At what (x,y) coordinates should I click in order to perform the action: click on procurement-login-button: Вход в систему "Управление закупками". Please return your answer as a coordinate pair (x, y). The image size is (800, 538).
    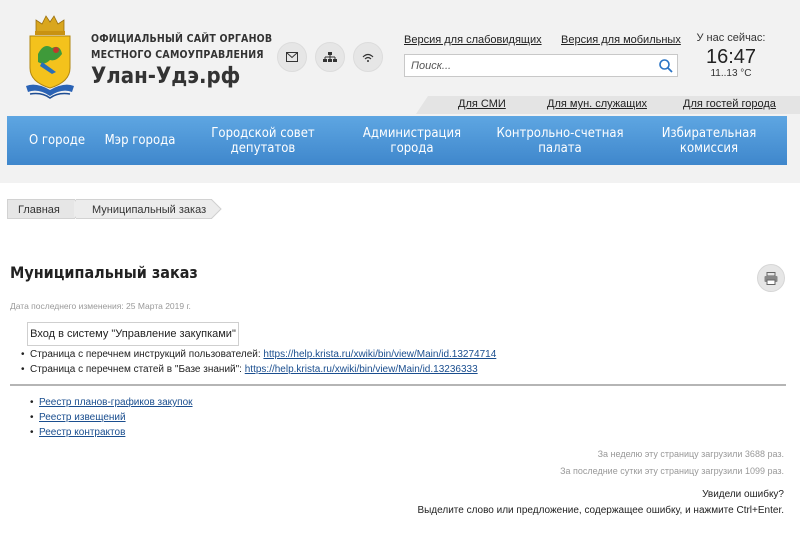
    Looking at the image, I should click on (133, 334).